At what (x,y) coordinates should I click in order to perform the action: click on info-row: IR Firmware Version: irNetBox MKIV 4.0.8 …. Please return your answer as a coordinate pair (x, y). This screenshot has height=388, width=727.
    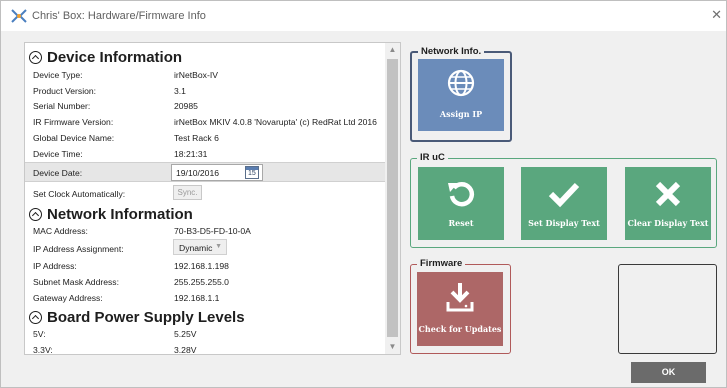
    Looking at the image, I should click on (205, 122).